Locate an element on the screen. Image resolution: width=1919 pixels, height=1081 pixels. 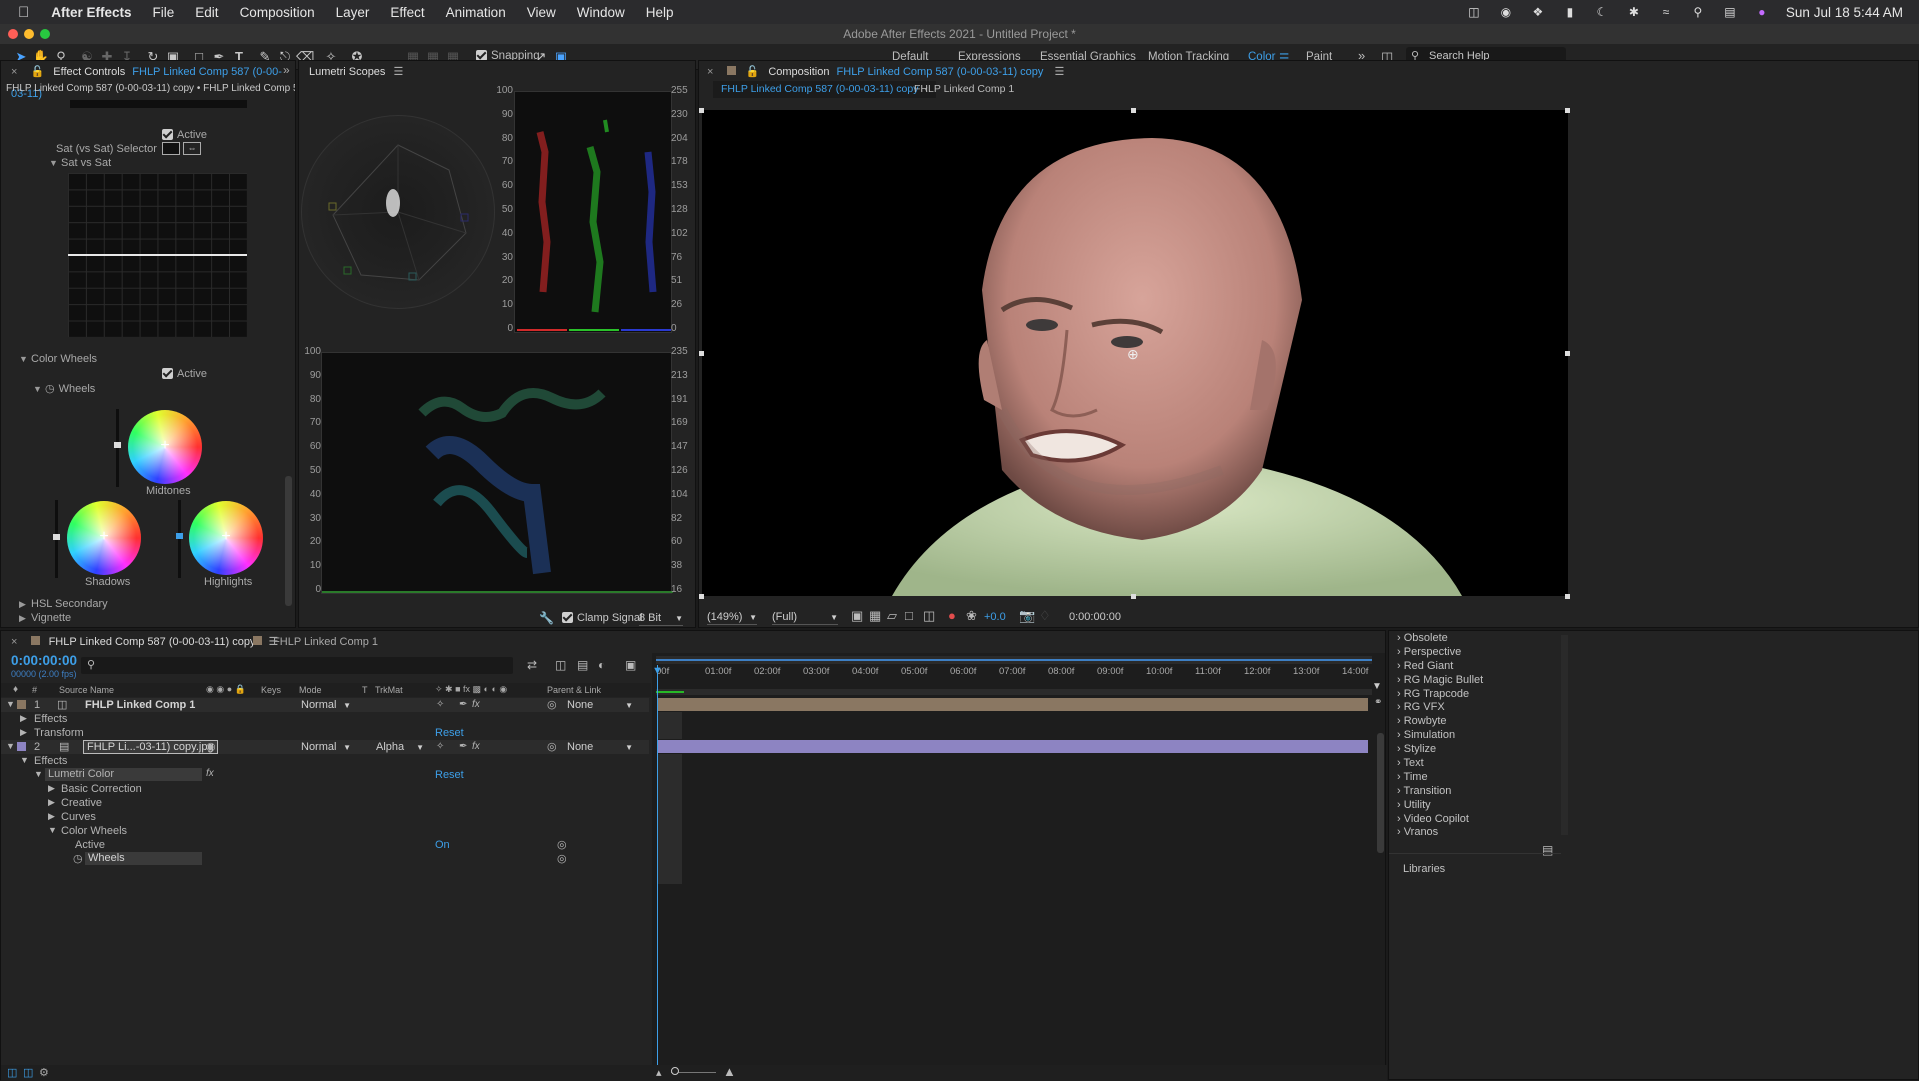
transform-handle-b is located at coordinates (1133, 596).